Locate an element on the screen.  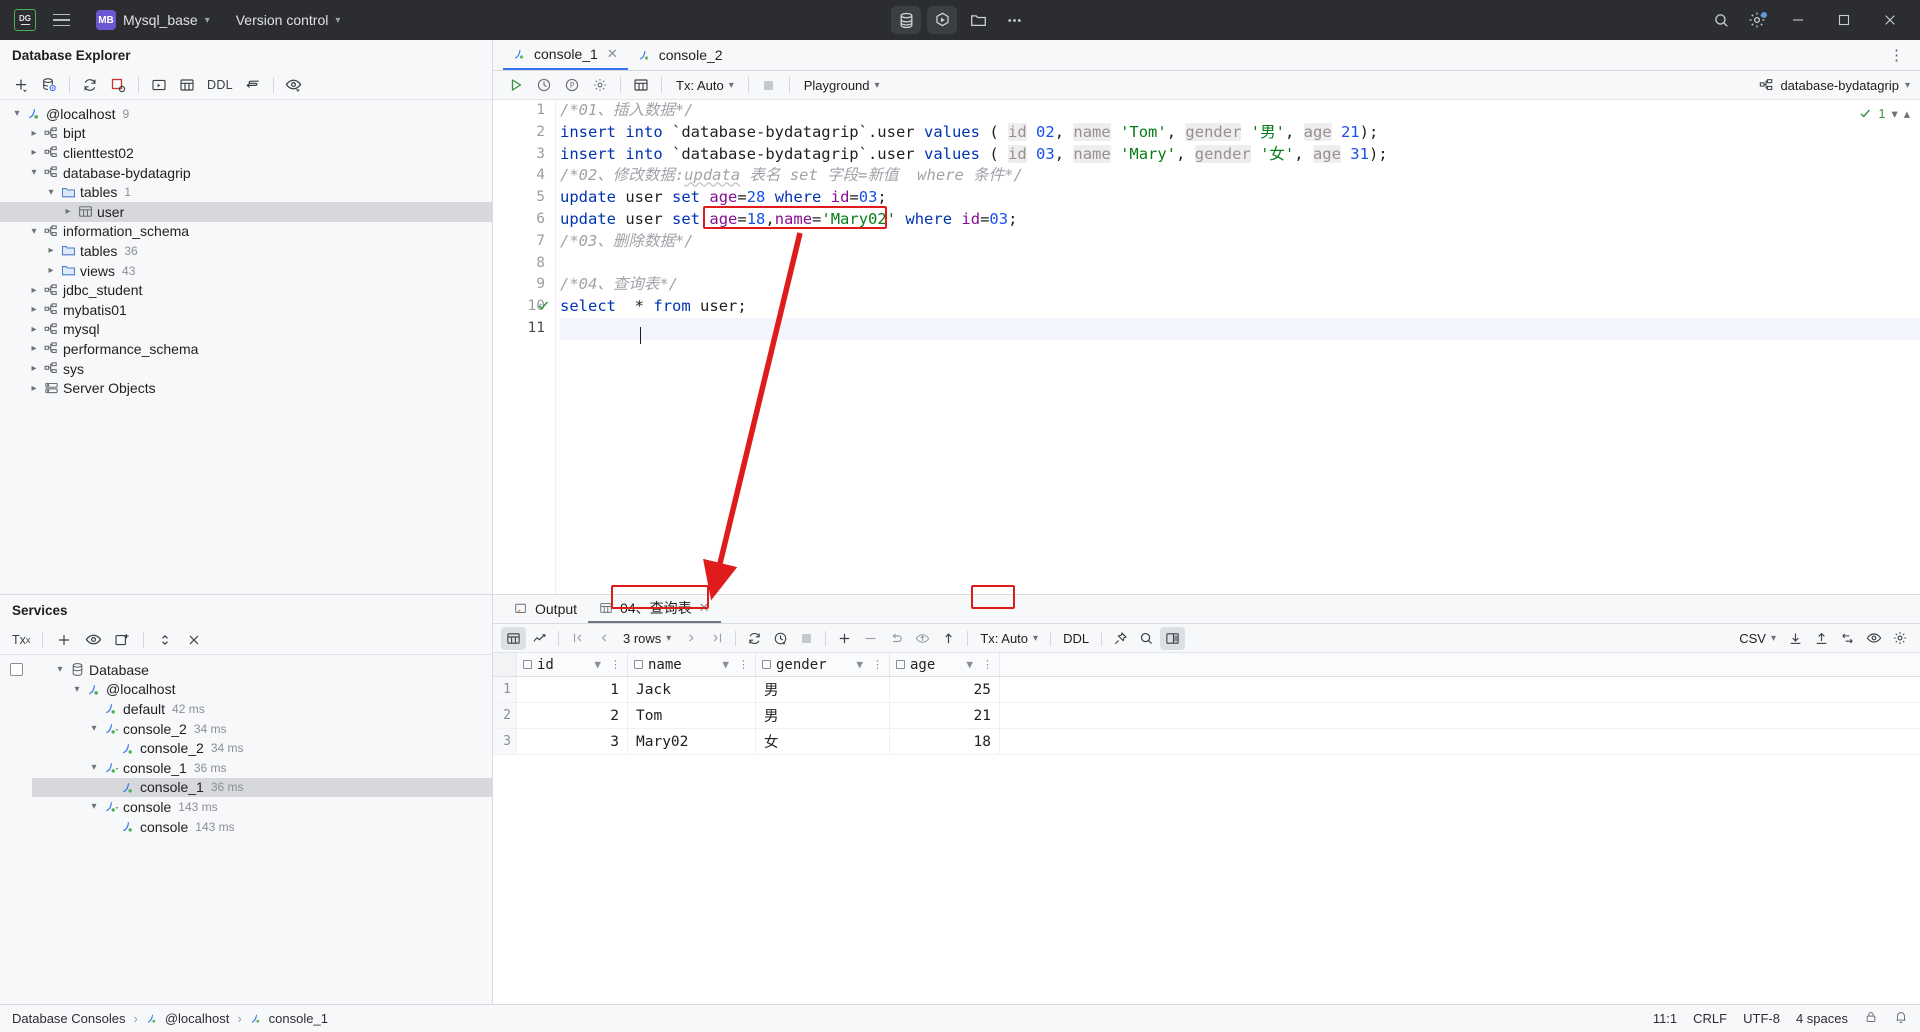
column-resize-handle: ⋮ is located at coordinates (985, 664).